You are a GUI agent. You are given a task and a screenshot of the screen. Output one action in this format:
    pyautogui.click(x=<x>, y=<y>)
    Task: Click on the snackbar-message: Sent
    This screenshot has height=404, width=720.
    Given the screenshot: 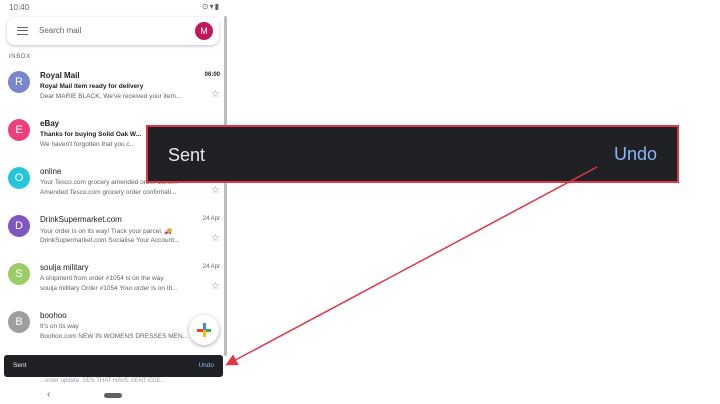 What is the action you would take?
    pyautogui.click(x=20, y=365)
    